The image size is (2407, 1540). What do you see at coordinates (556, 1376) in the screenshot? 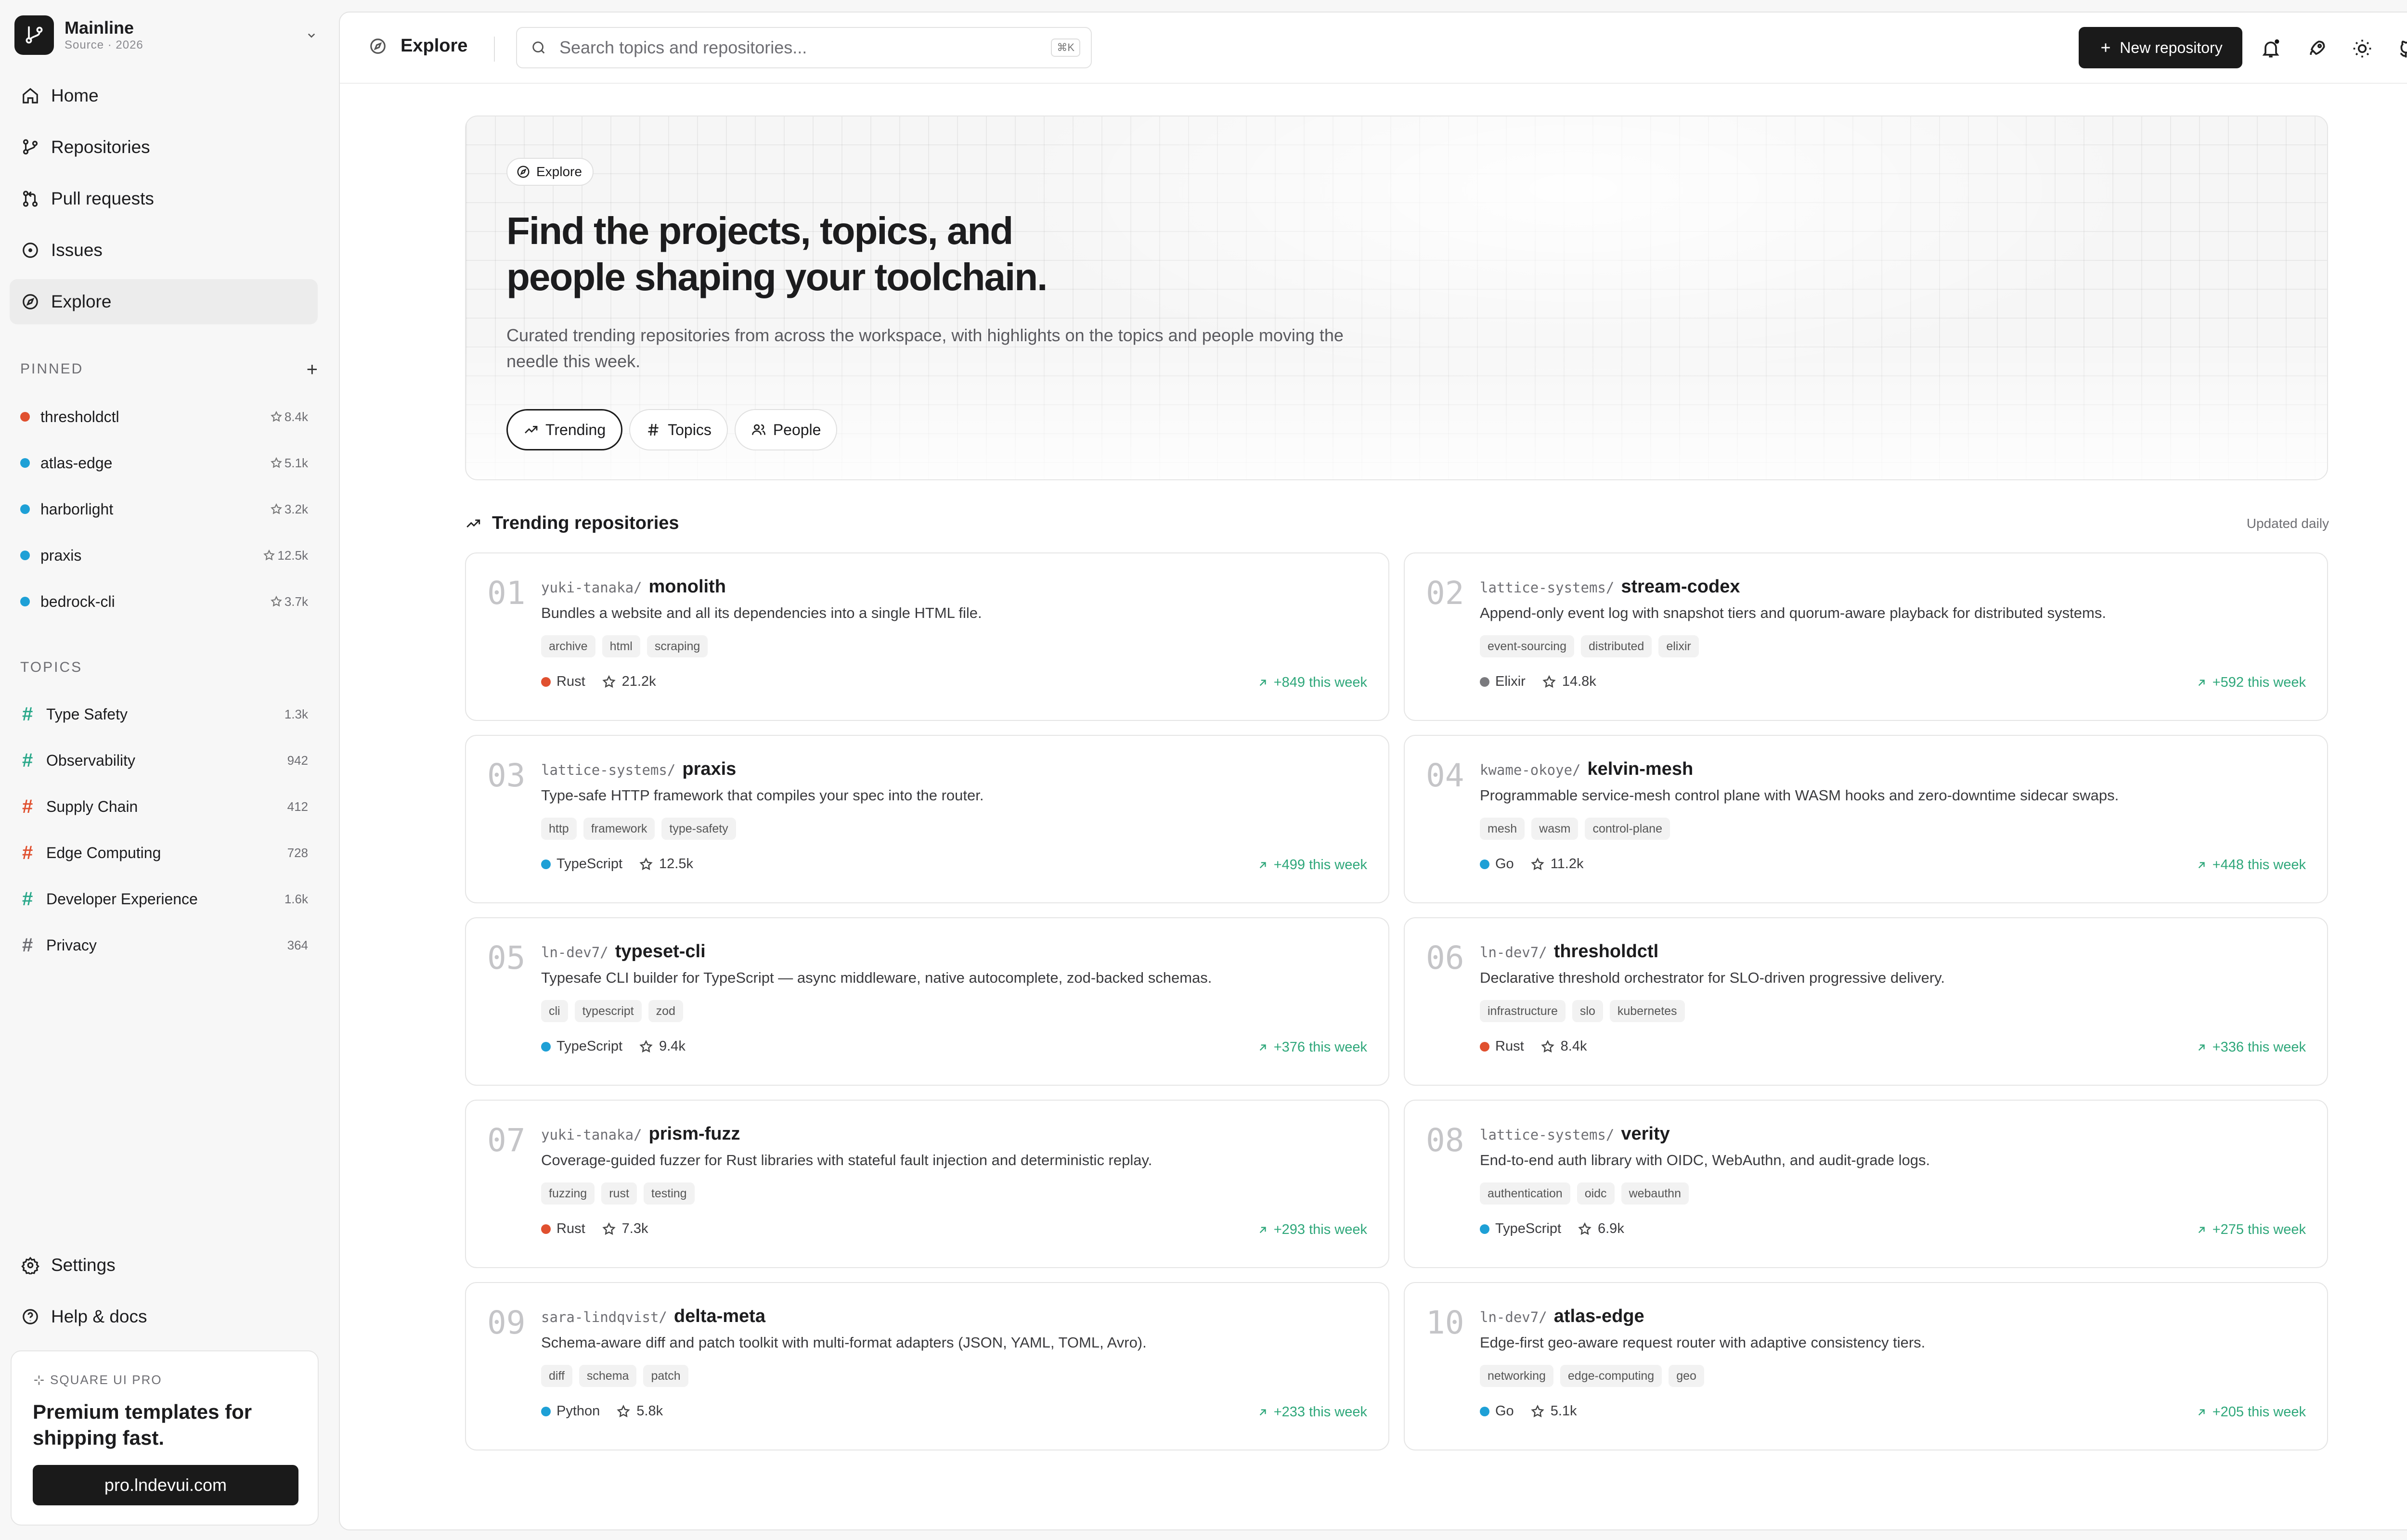
I see `repo-tag: diff` at bounding box center [556, 1376].